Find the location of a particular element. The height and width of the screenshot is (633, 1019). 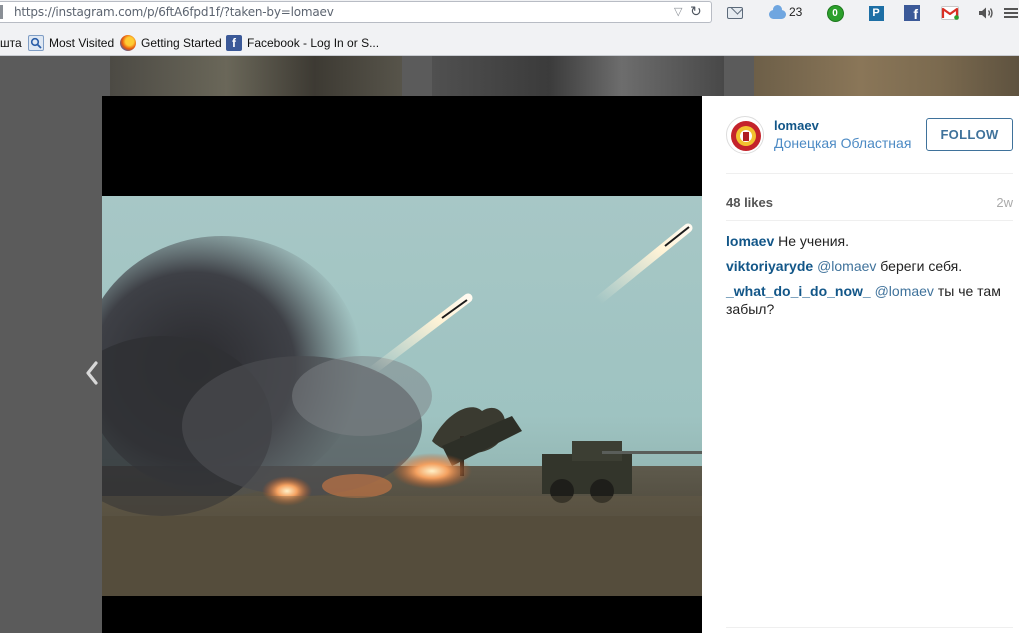

mail-icon is located at coordinates (735, 13).